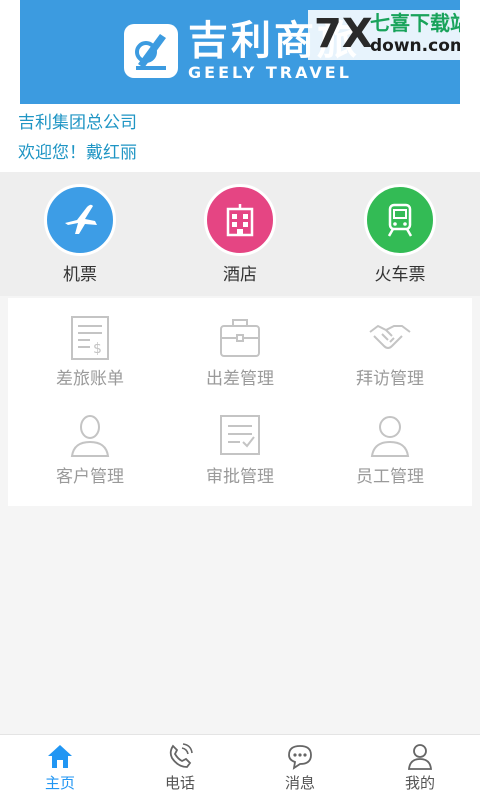 This screenshot has height=800, width=480. Describe the element at coordinates (90, 379) in the screenshot. I see `grid-label-travel-bill: 差旅账单` at that location.